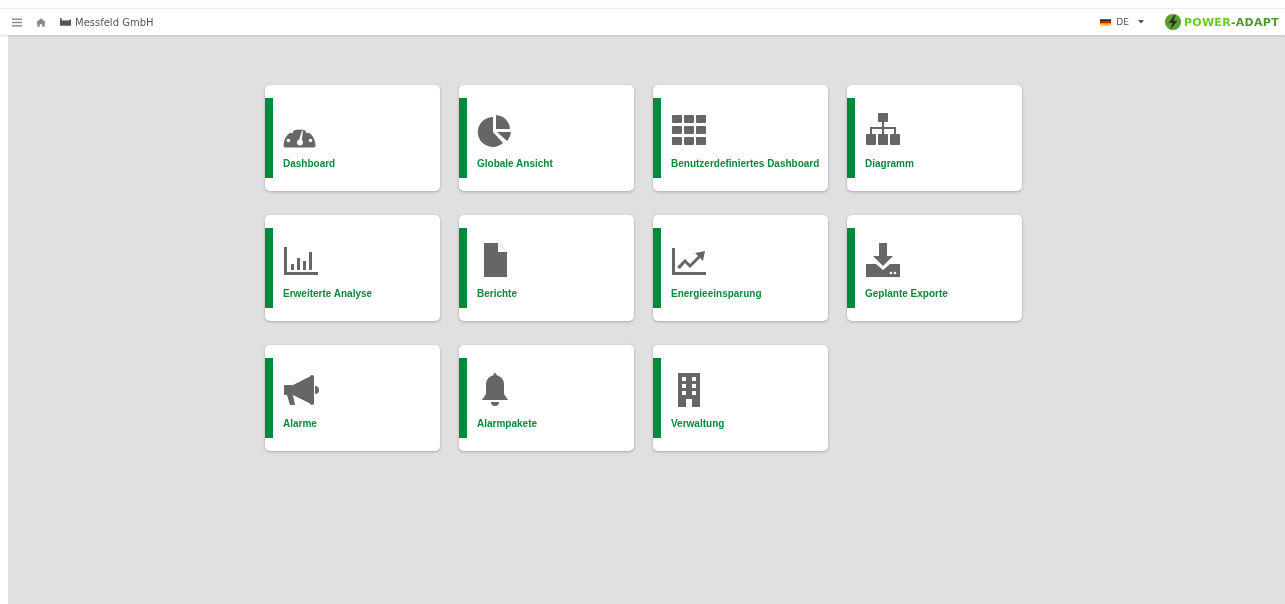 The height and width of the screenshot is (604, 1285). What do you see at coordinates (1125, 22) in the screenshot?
I see `language-selector: DE` at bounding box center [1125, 22].